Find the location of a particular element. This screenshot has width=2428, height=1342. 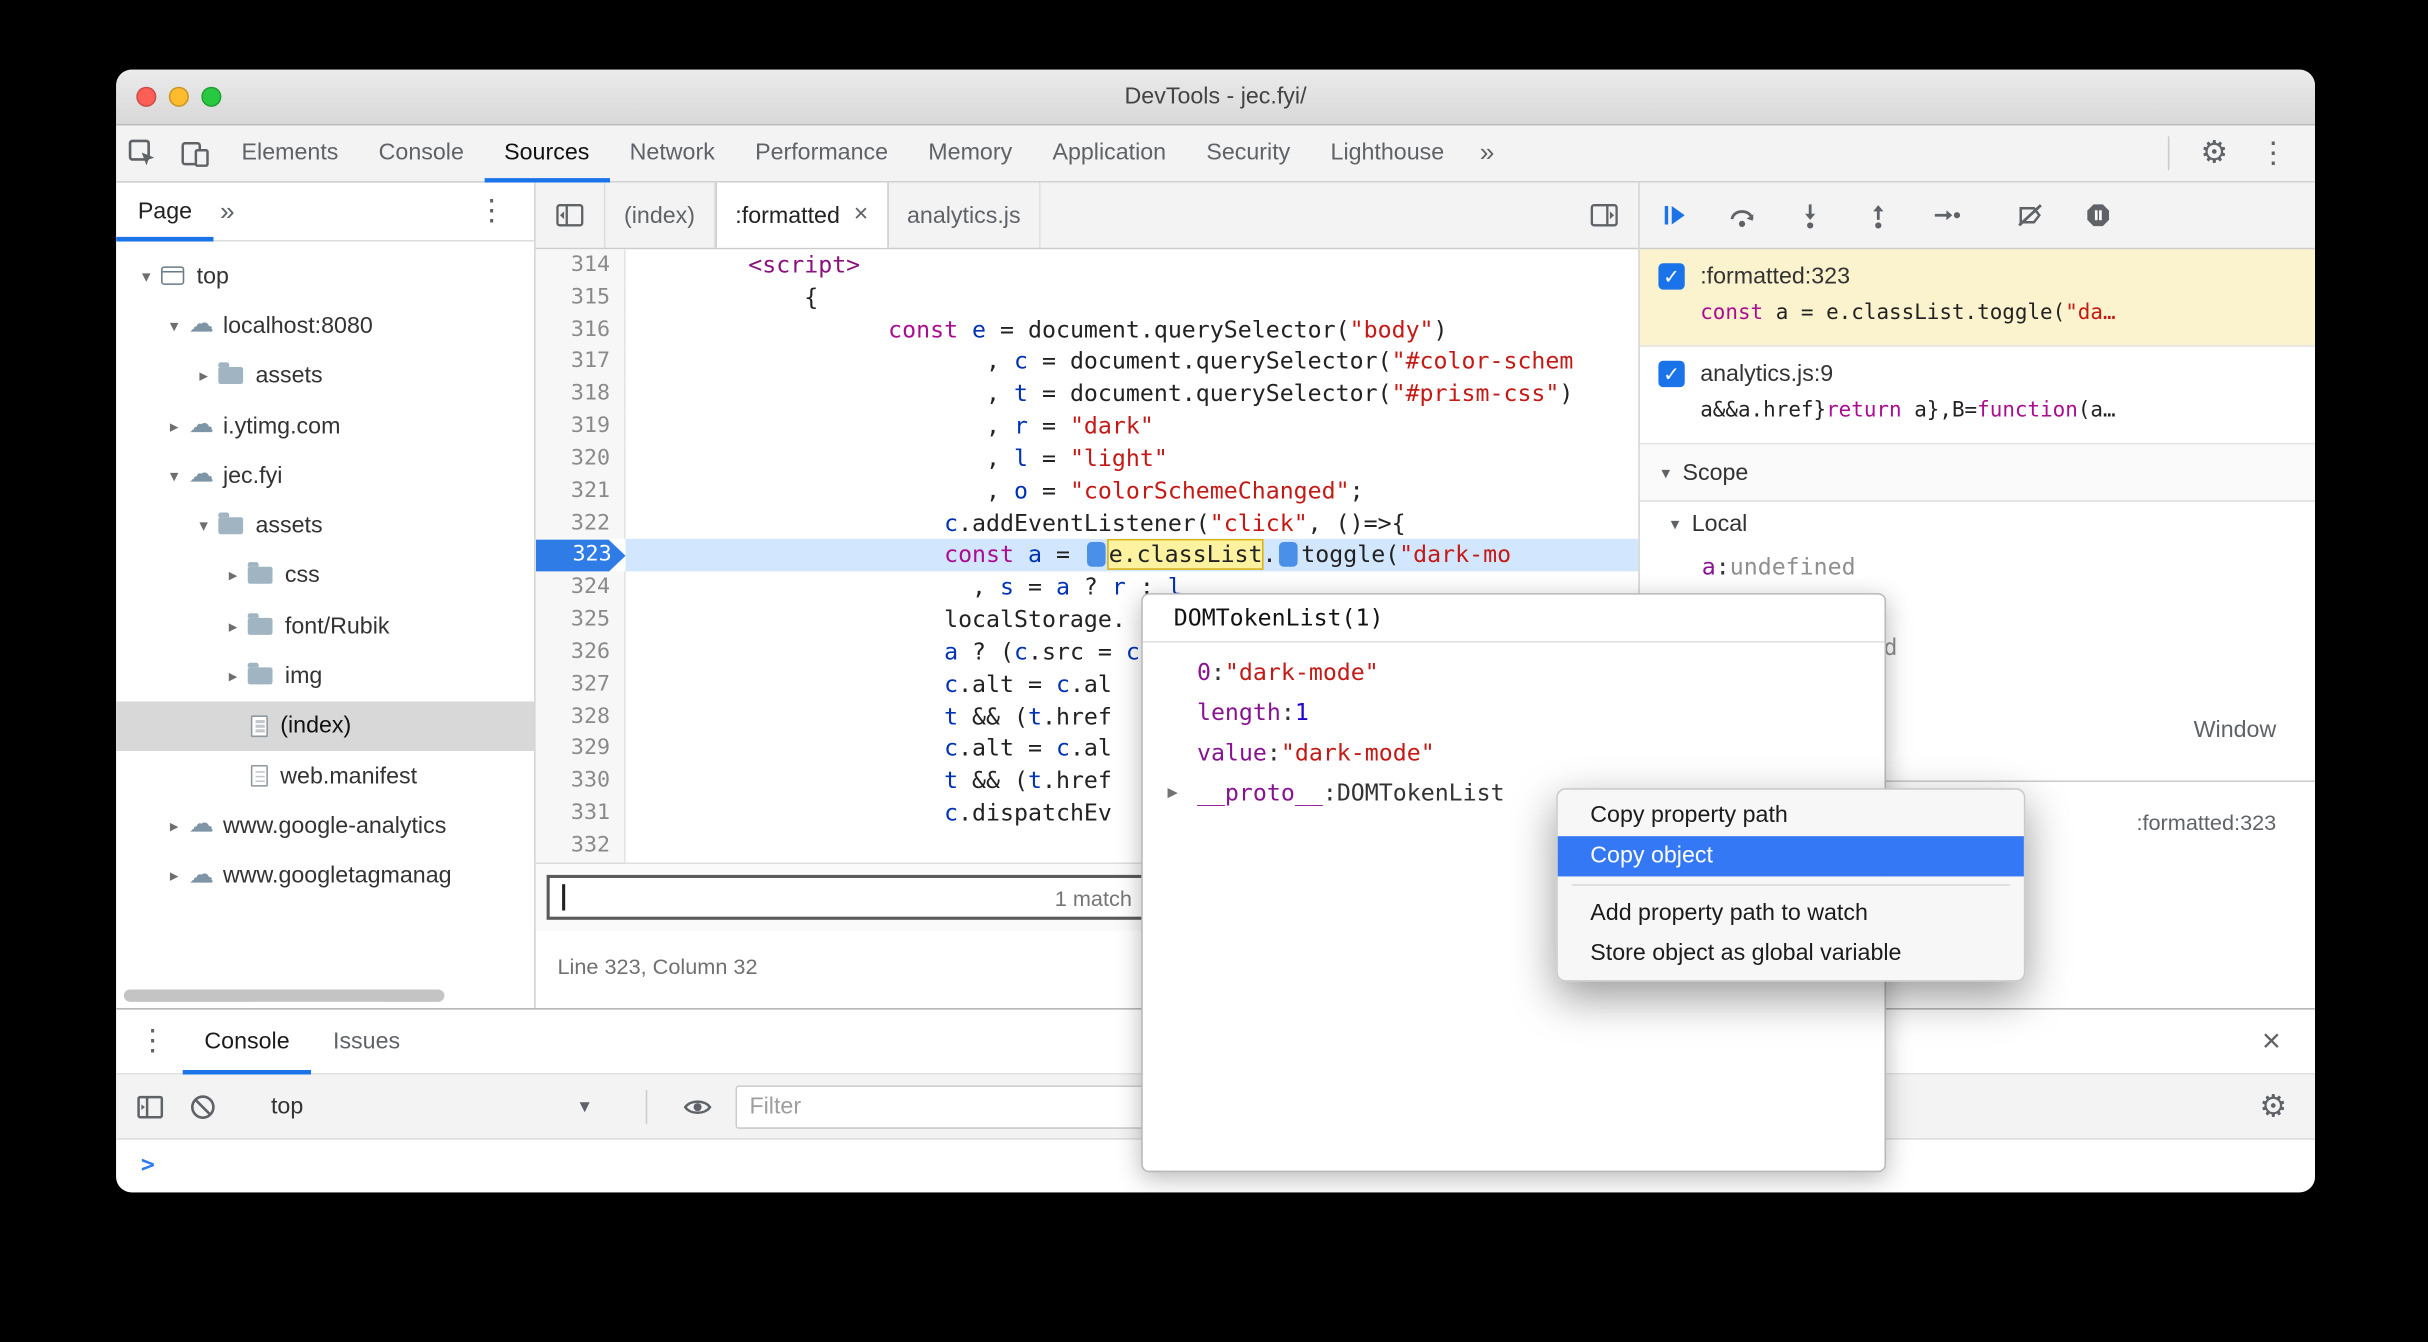

drawer-menu-kebab-icon: ⋮ is located at coordinates (152, 1041).